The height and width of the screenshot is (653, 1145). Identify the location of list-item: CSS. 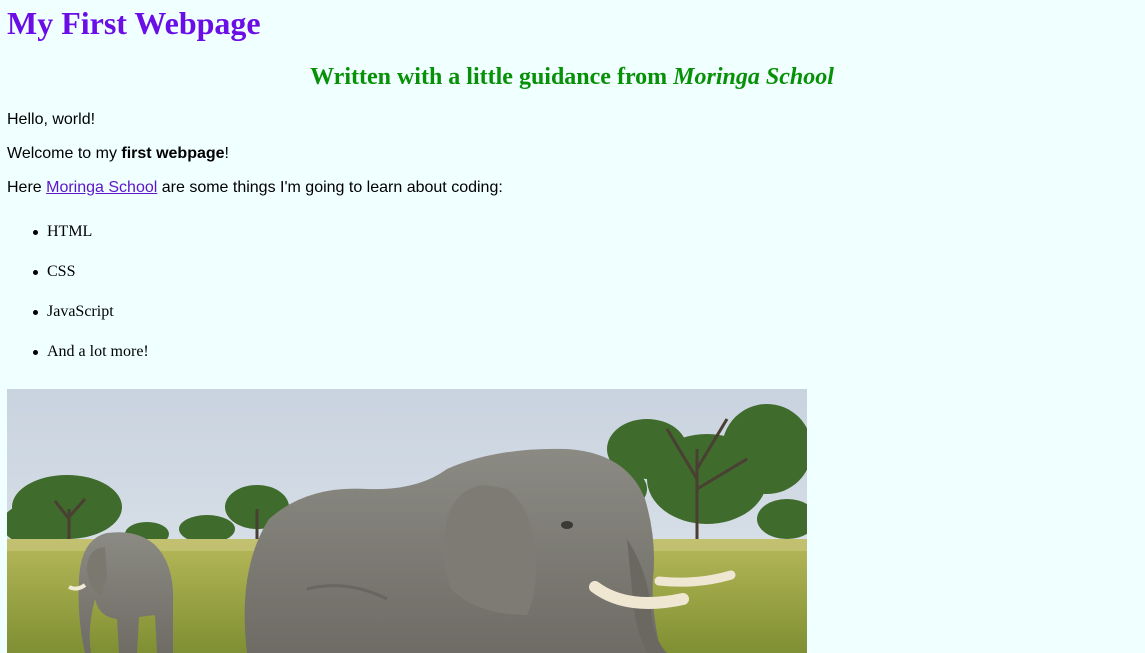
(91, 282).